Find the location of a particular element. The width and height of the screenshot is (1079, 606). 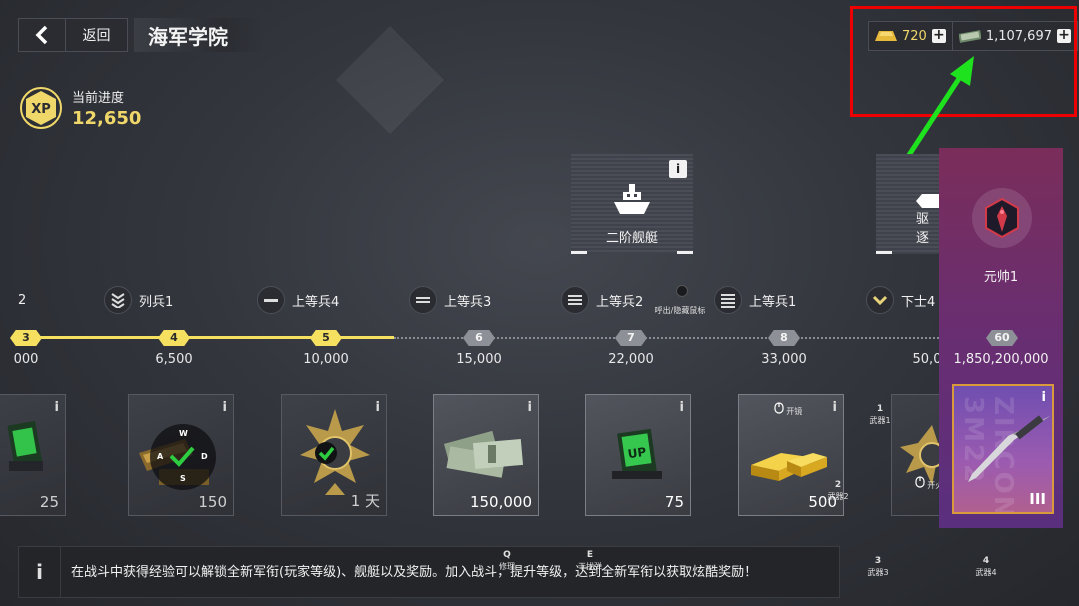

ship-card-label: 驱逐 is located at coordinates (923, 229).